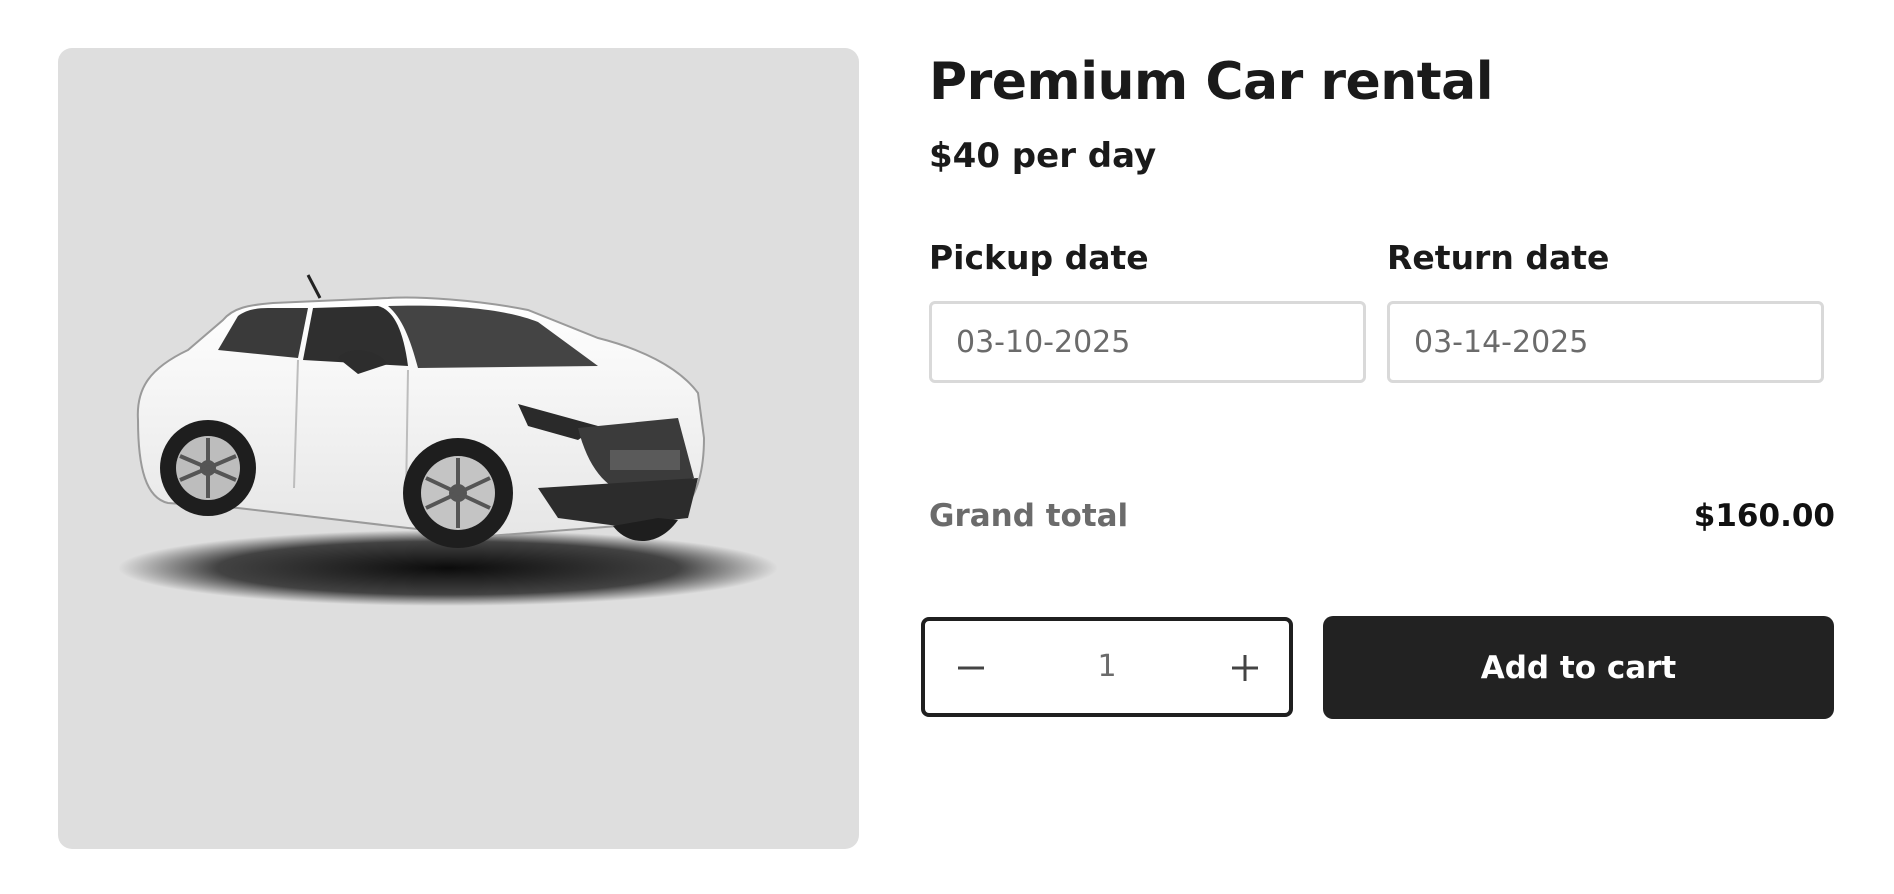  I want to click on pickup-date-input, so click(1147, 342).